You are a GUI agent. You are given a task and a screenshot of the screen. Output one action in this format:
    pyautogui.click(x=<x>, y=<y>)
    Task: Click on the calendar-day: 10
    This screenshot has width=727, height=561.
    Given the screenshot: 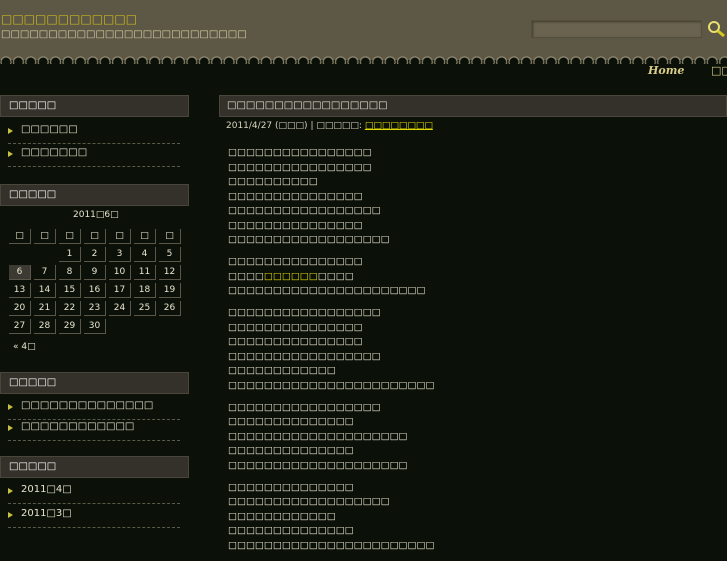 What is the action you would take?
    pyautogui.click(x=120, y=272)
    